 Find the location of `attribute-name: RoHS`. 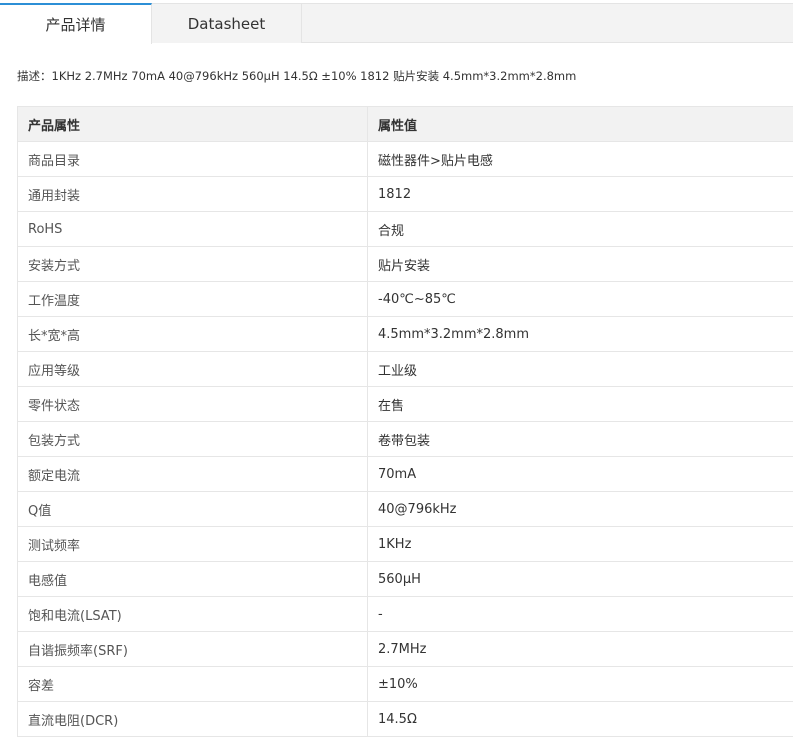

attribute-name: RoHS is located at coordinates (192, 229).